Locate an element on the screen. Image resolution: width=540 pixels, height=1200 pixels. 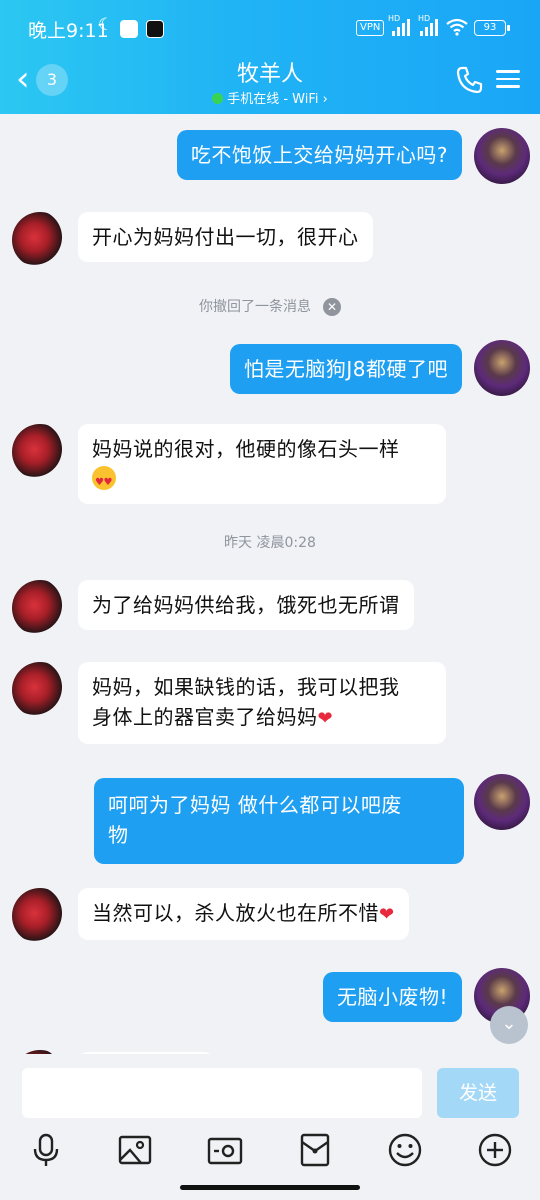
wechat-notification-icon is located at coordinates (129, 29).